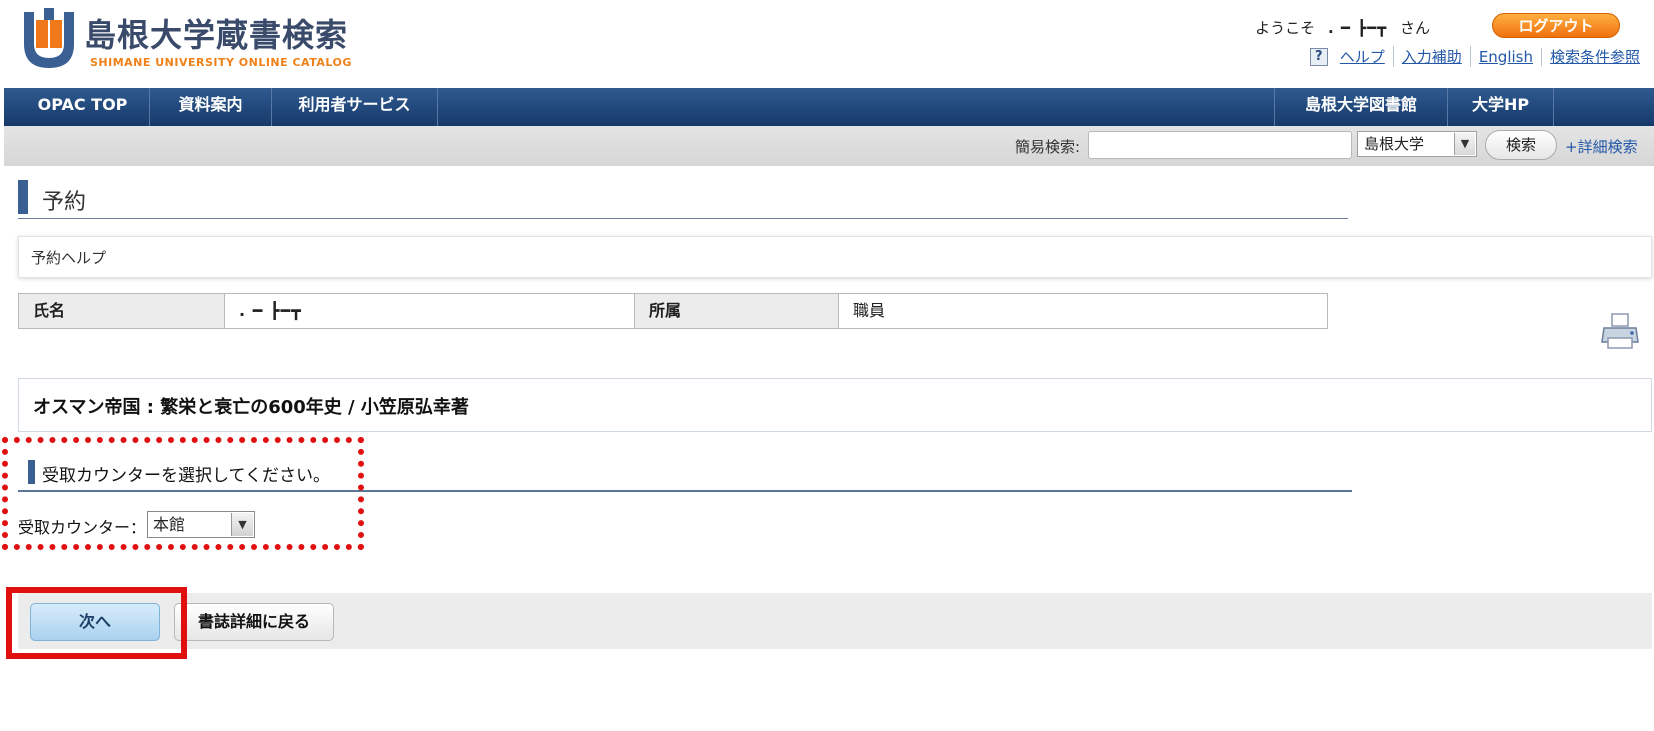  Describe the element at coordinates (835, 257) in the screenshot. I see `help-box: 予約ヘルプ` at that location.